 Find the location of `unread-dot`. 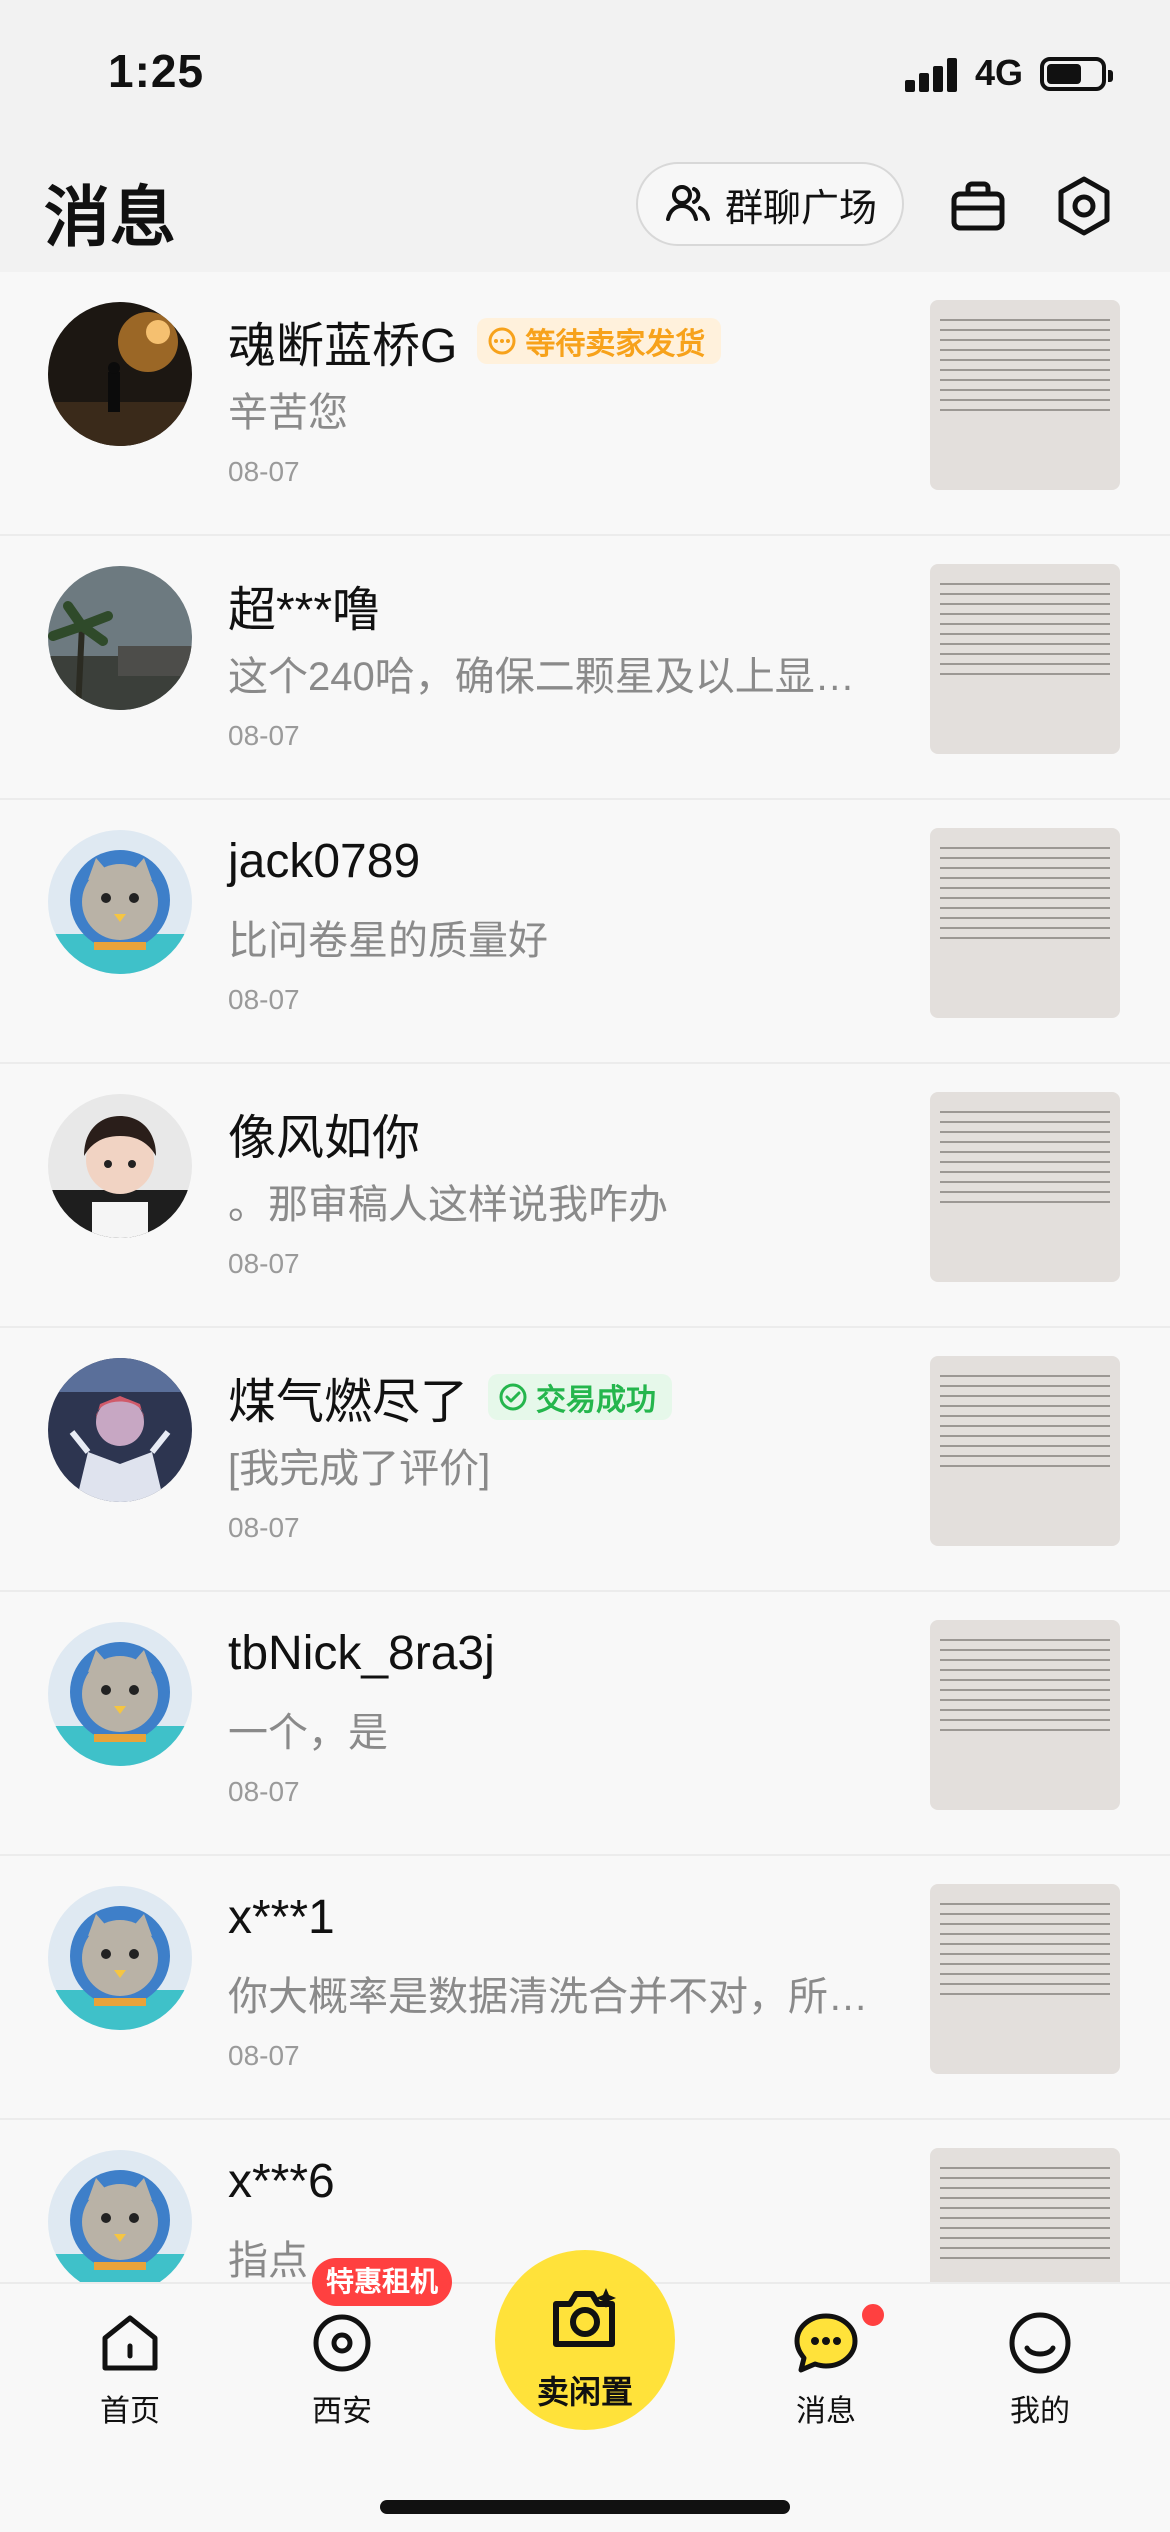

unread-dot is located at coordinates (873, 2315).